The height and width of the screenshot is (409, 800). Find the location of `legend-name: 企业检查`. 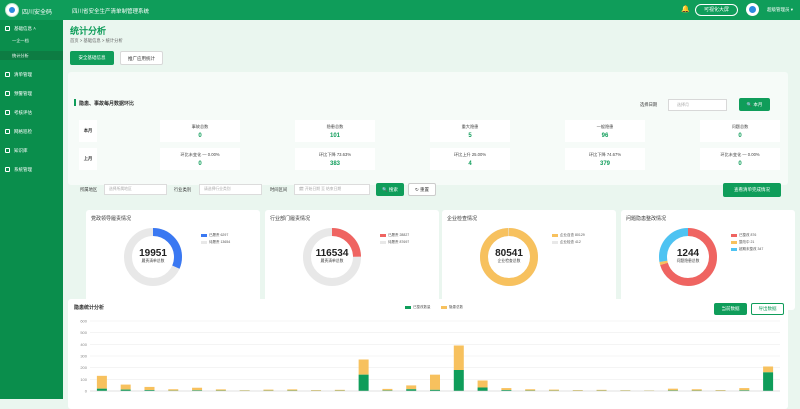

legend-name: 企业检查 is located at coordinates (567, 242).